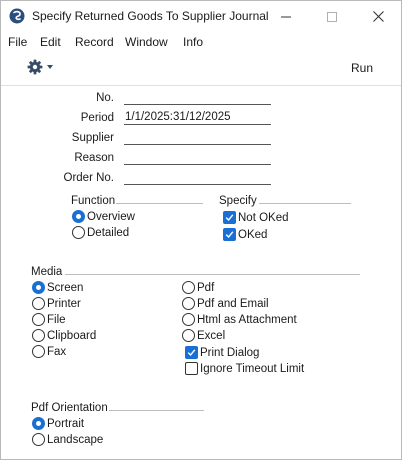 The image size is (402, 460). I want to click on media-clipboard-label: Clipboard, so click(72, 336).